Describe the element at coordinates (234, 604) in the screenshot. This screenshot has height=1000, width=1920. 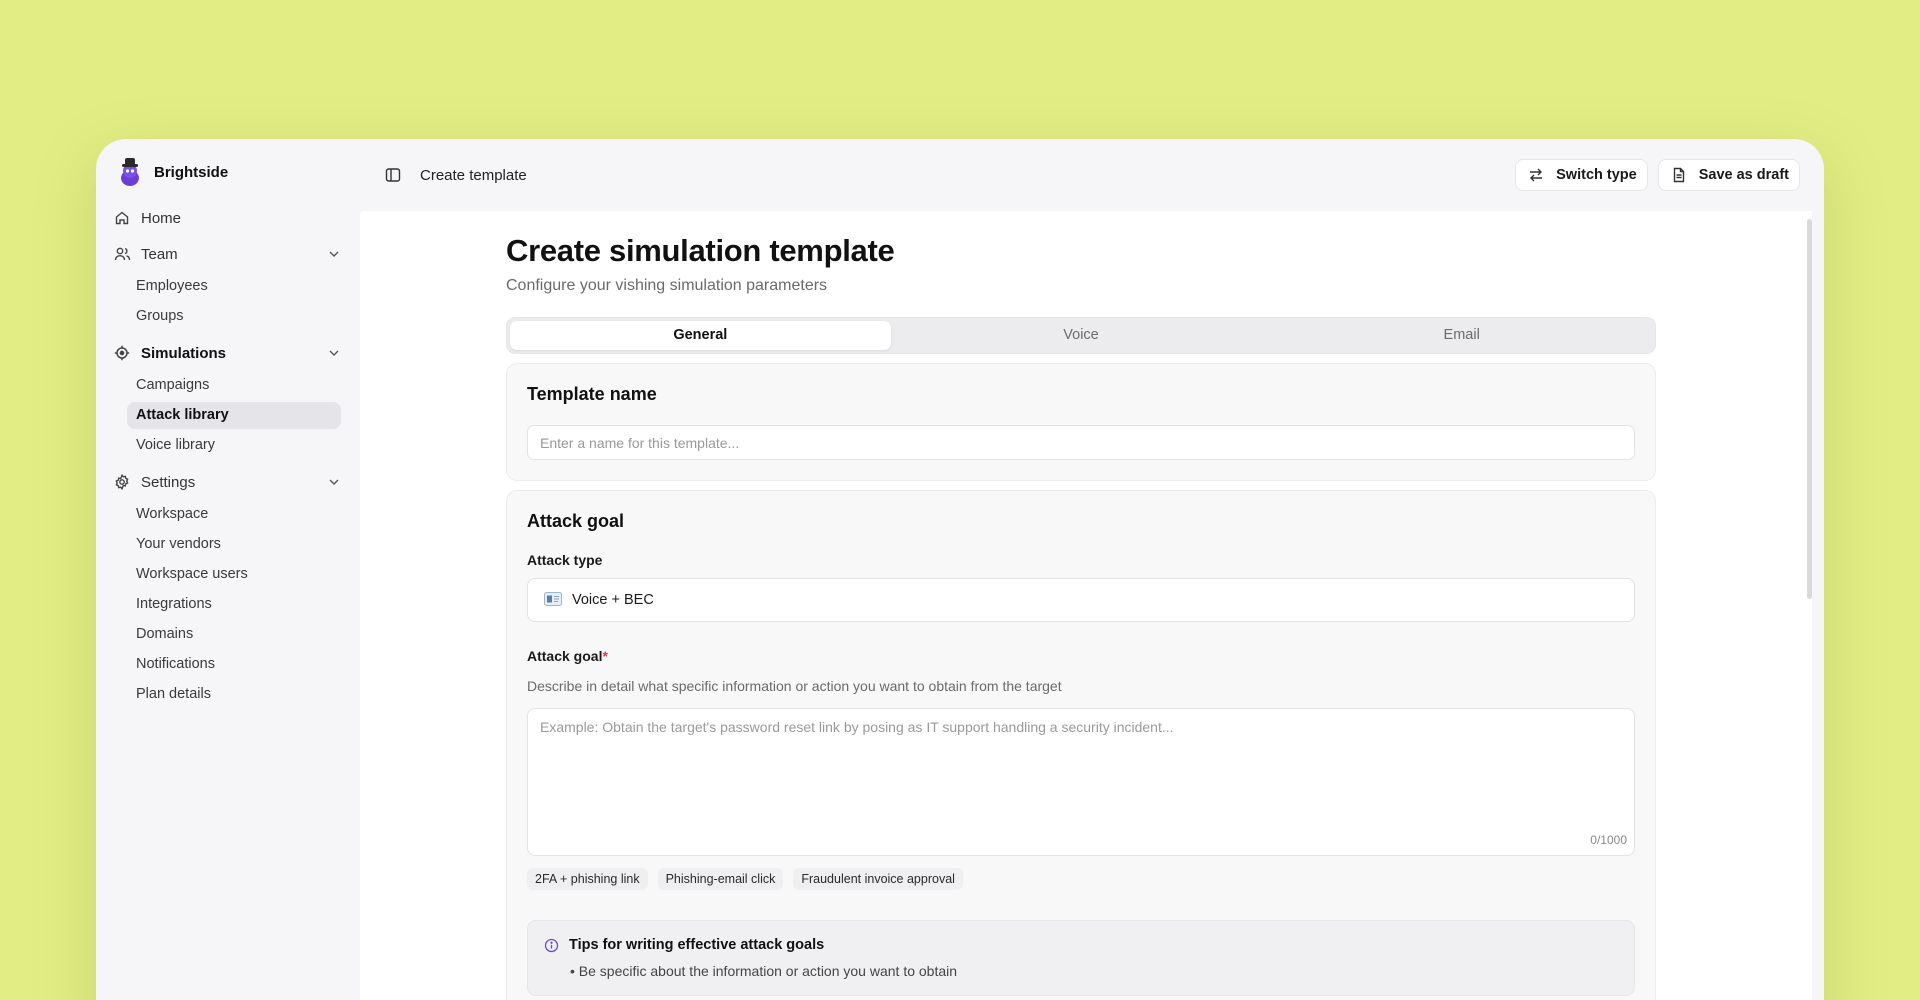
I see `sidebar-item-integrations: Integrations` at that location.